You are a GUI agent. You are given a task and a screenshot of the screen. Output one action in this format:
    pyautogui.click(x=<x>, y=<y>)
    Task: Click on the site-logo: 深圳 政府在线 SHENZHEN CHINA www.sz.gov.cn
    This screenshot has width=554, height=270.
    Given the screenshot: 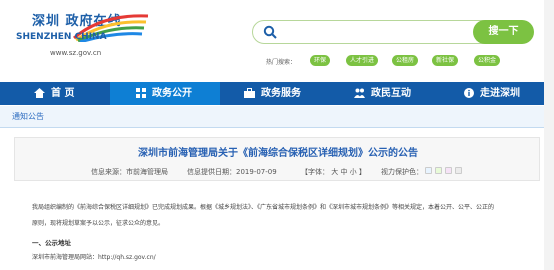 What is the action you would take?
    pyautogui.click(x=89, y=36)
    